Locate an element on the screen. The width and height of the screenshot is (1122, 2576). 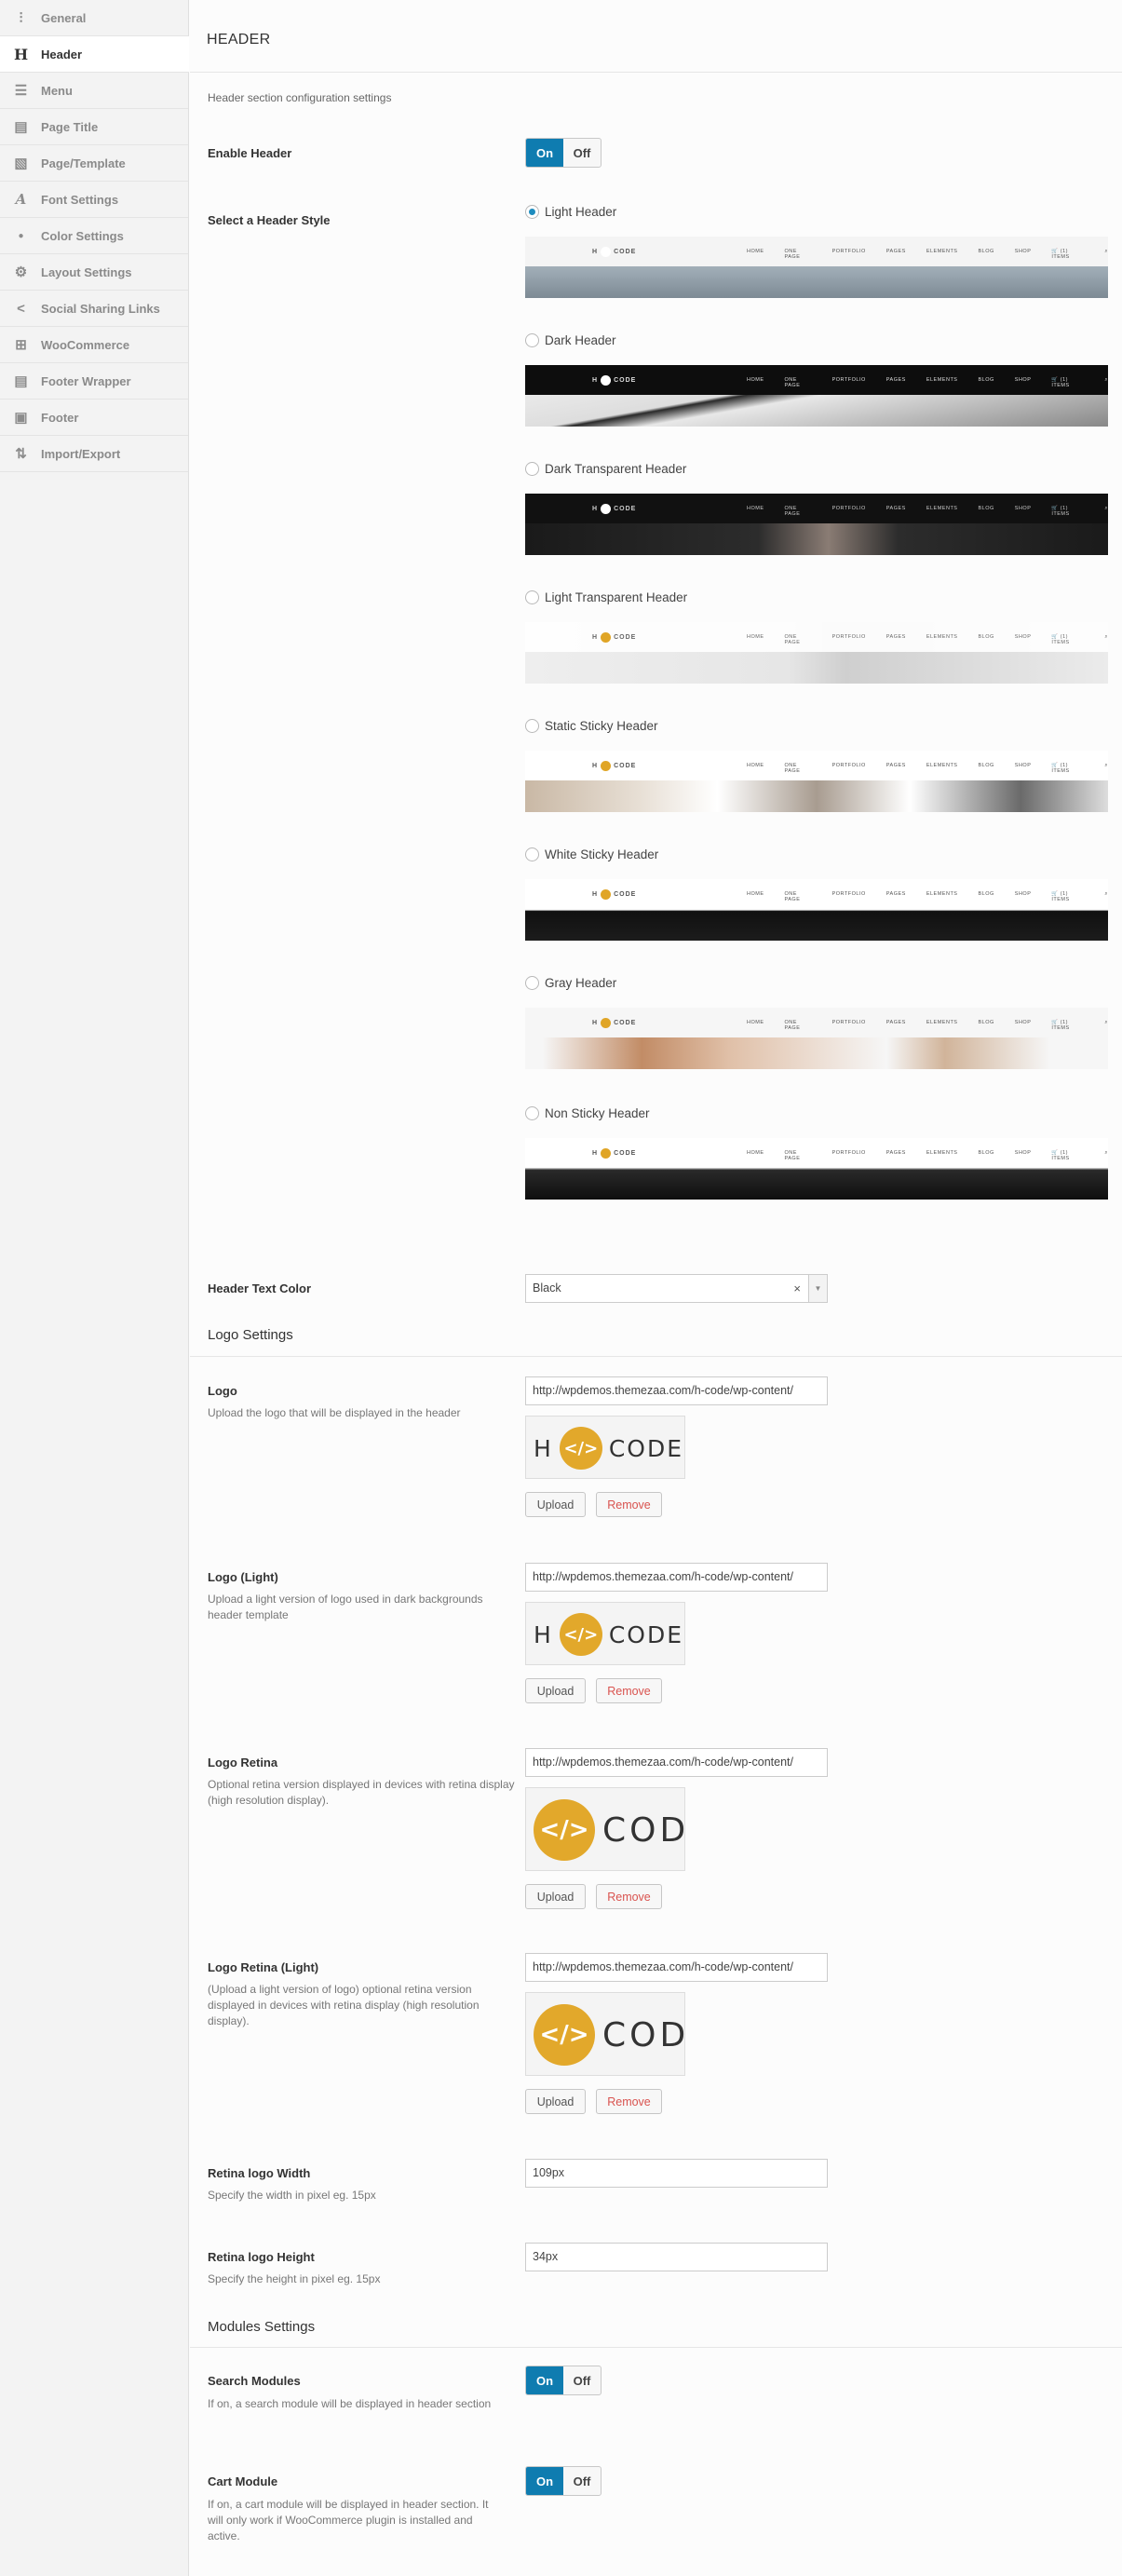
preview-menu-item: ELEMENTS is located at coordinates (942, 1022).